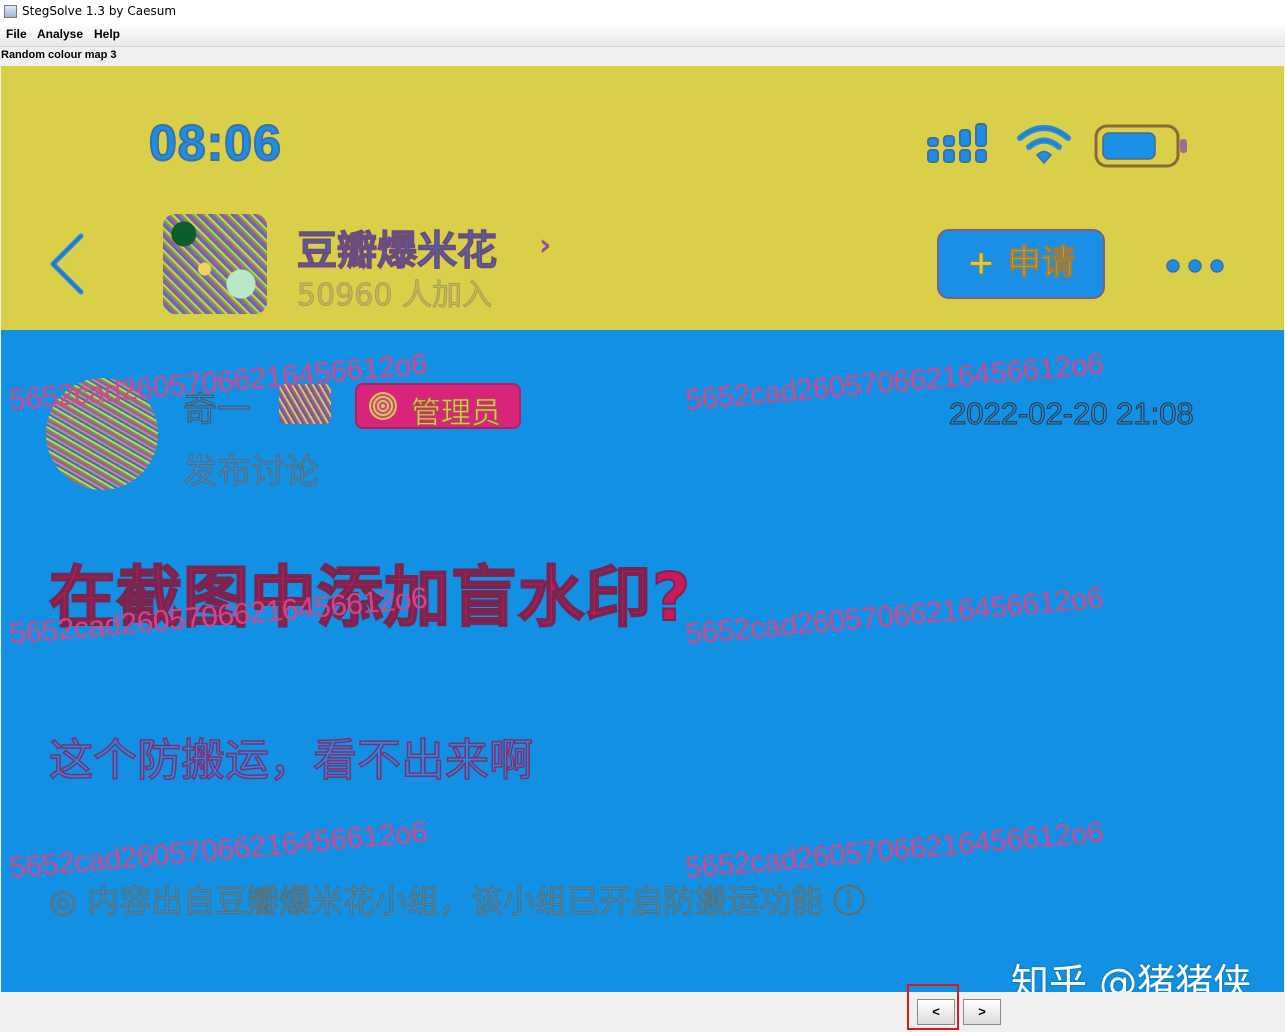 The height and width of the screenshot is (1032, 1285). Describe the element at coordinates (395, 296) in the screenshot. I see `member-count: 50960 人加入` at that location.